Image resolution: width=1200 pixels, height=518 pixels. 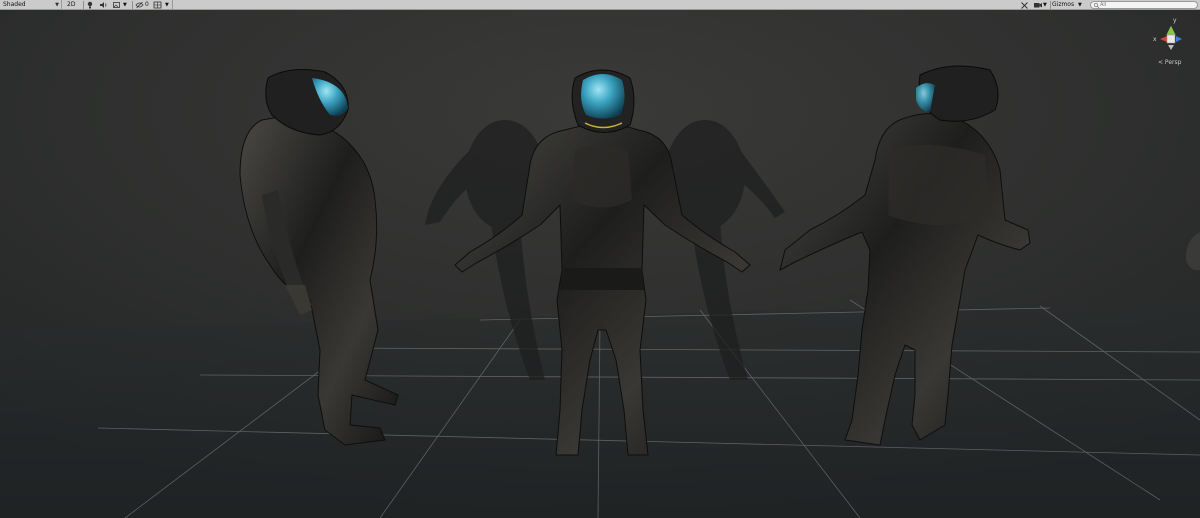 I want to click on audio-icon, so click(x=103, y=5).